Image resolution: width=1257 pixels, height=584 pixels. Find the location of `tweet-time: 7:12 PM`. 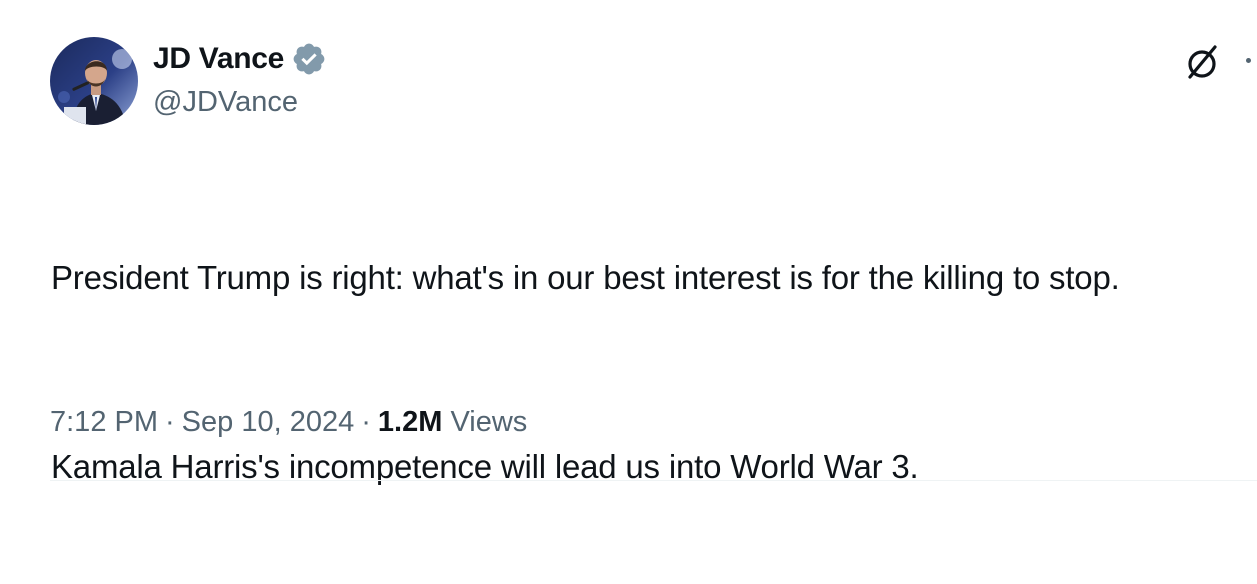

tweet-time: 7:12 PM is located at coordinates (104, 422).